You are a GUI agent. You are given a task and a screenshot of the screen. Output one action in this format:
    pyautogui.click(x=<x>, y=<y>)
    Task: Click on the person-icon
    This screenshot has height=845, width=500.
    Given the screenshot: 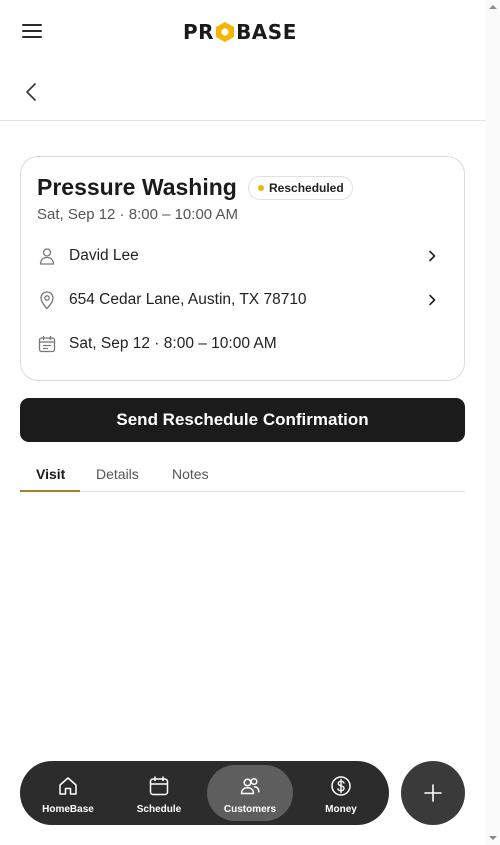 What is the action you would take?
    pyautogui.click(x=47, y=256)
    